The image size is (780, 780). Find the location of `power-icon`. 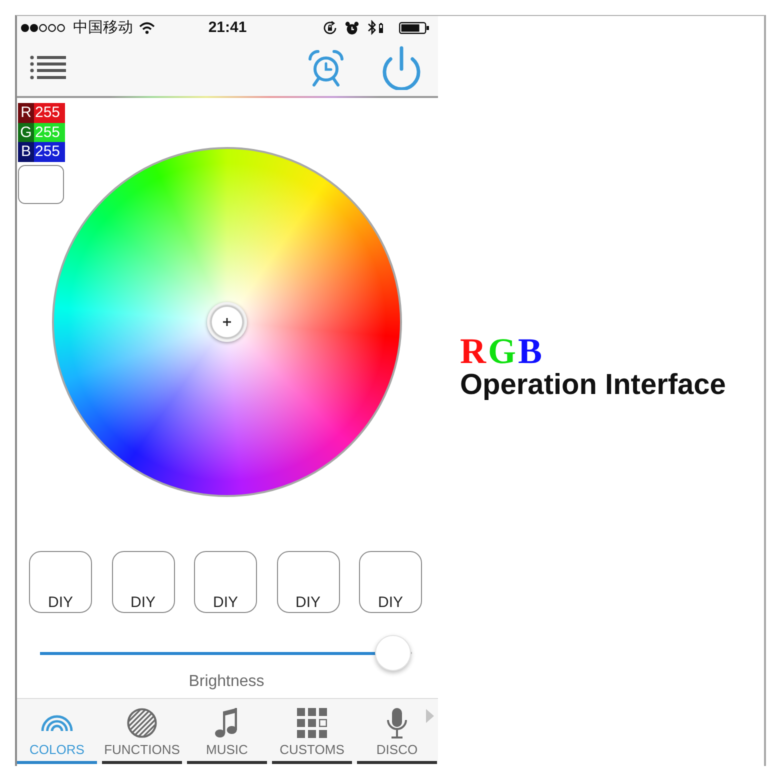

power-icon is located at coordinates (401, 68).